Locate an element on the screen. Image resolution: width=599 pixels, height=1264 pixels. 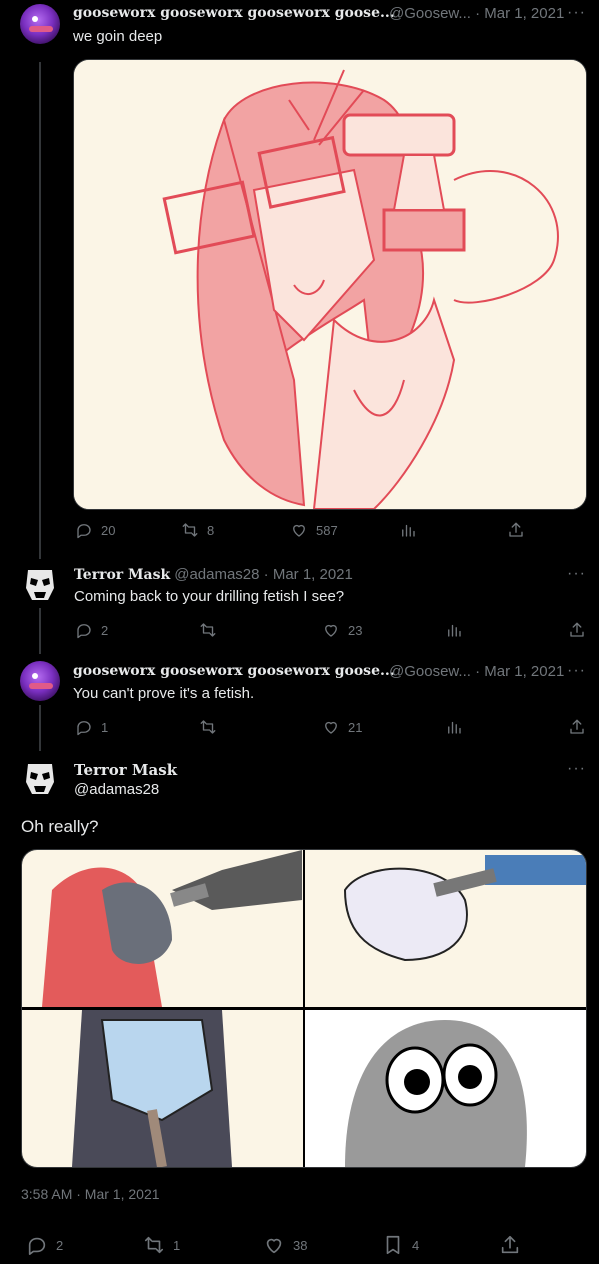
reply-count: 20 is located at coordinates (108, 530).